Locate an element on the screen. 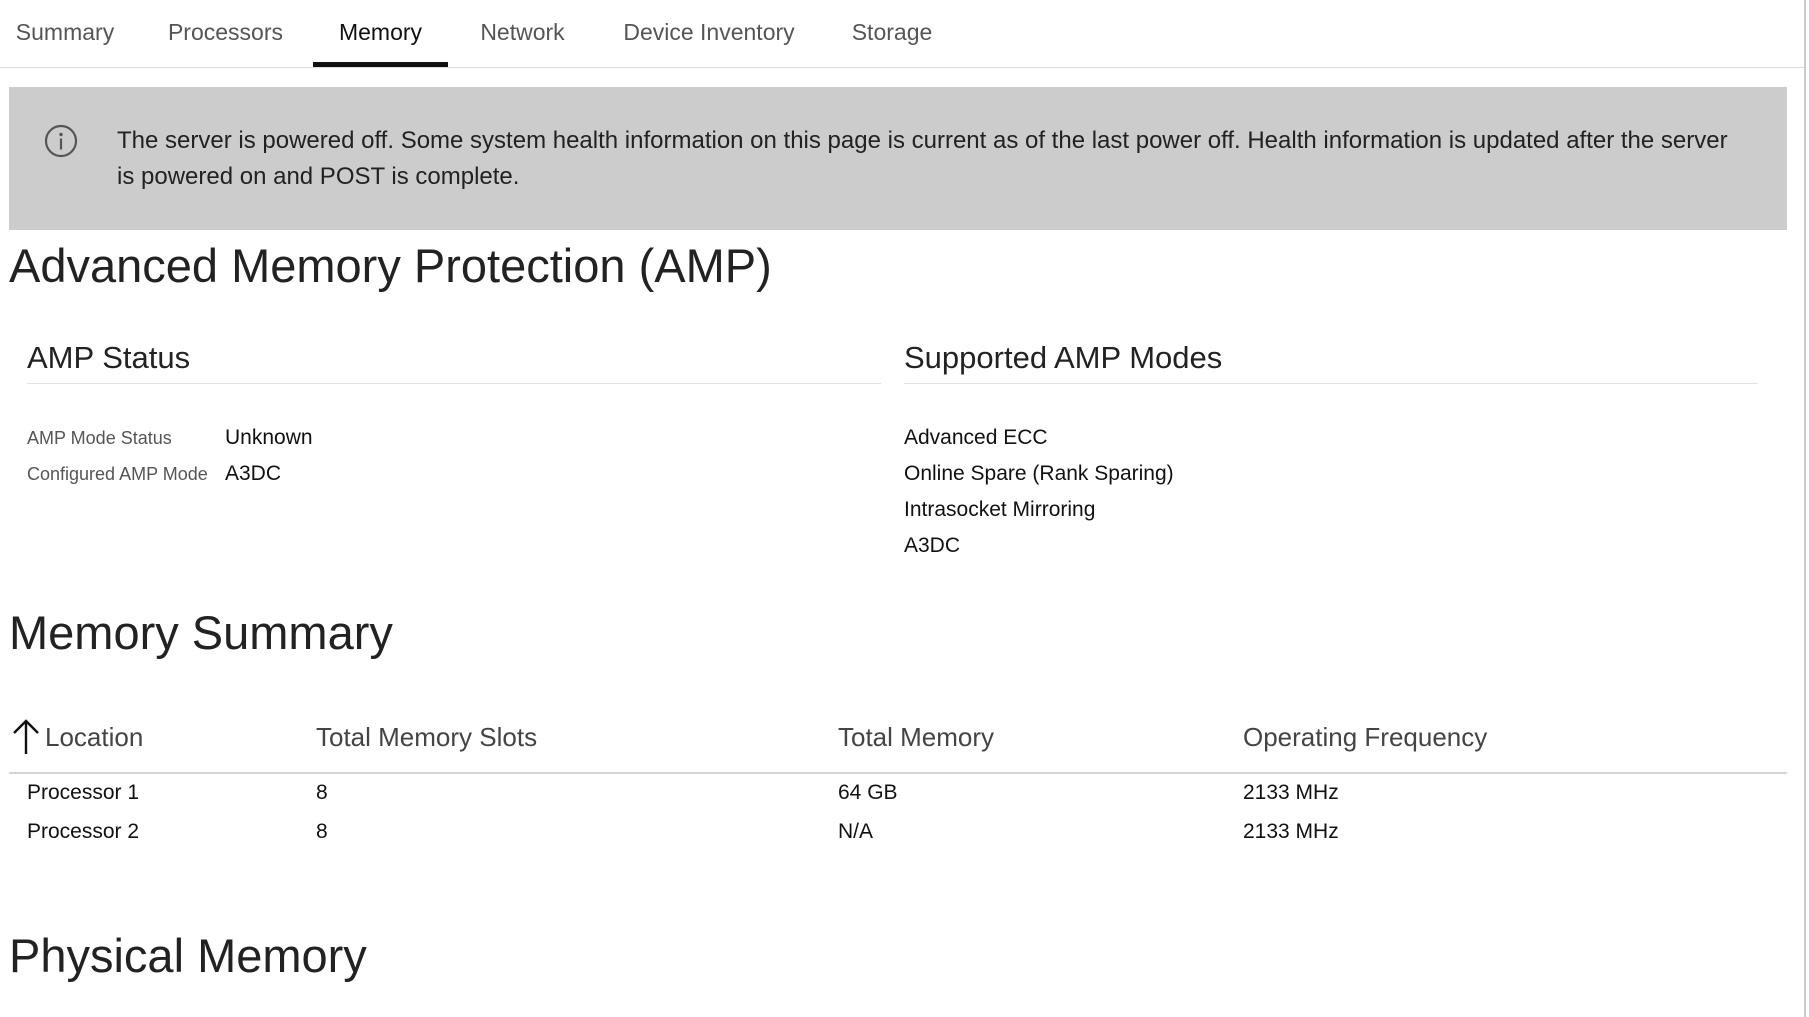 This screenshot has width=1809, height=1017. supported-amp-modes-title: Supported AMP Modes is located at coordinates (1063, 357).